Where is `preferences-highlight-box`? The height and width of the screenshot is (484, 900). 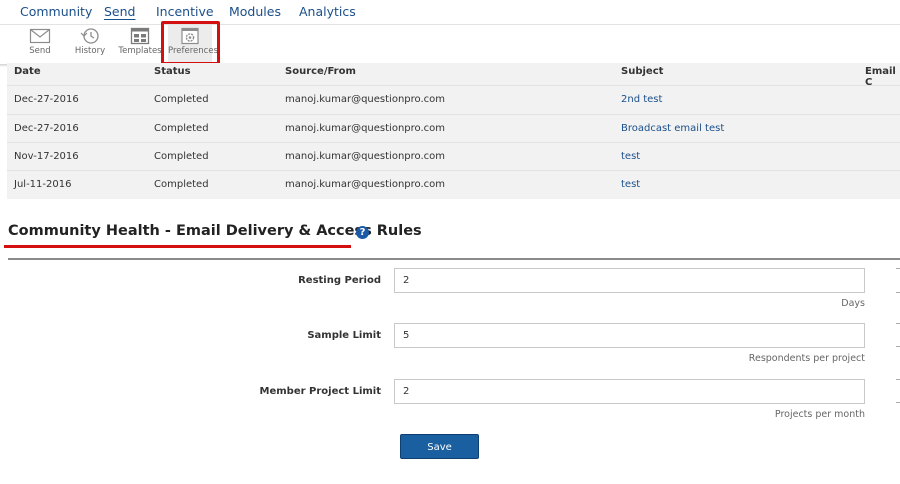 preferences-highlight-box is located at coordinates (190, 43).